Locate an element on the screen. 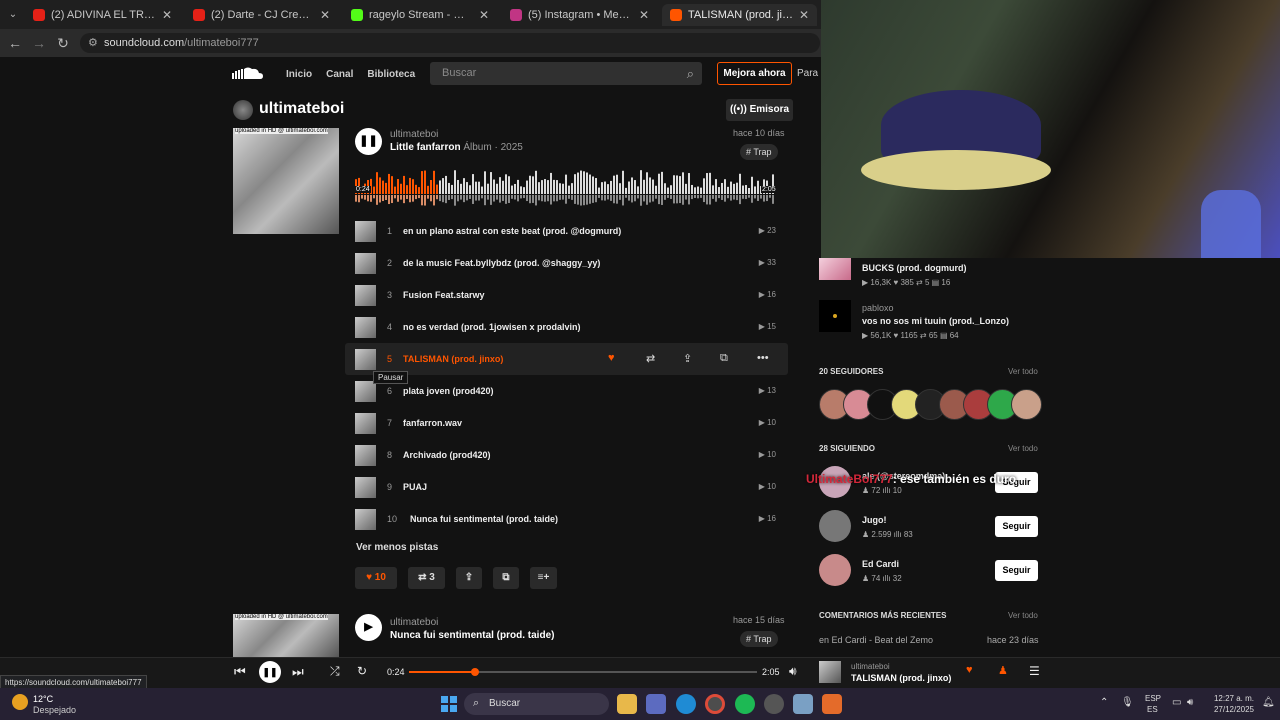 The height and width of the screenshot is (720, 1280). back-arrow-icon: ← is located at coordinates (15, 43).